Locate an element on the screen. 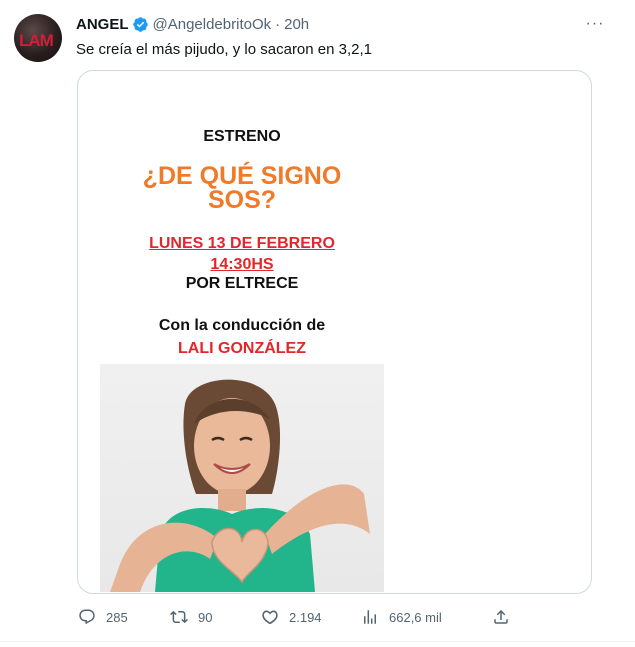  retweet-button: 90 is located at coordinates (191, 617).